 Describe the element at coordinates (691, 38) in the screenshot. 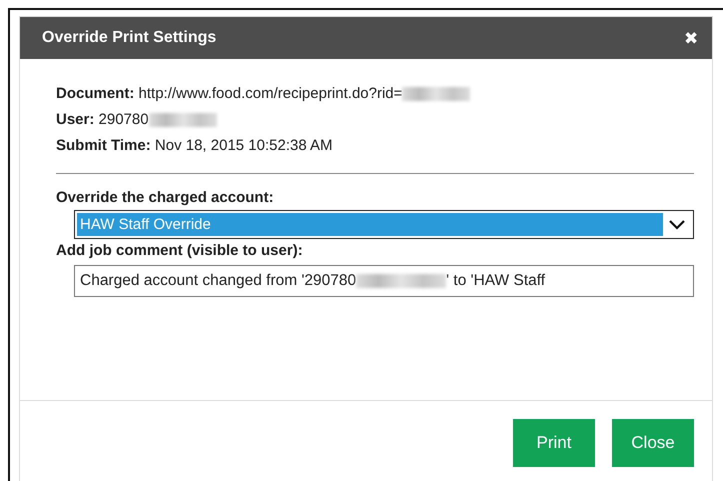

I see `close-button: ✖` at that location.